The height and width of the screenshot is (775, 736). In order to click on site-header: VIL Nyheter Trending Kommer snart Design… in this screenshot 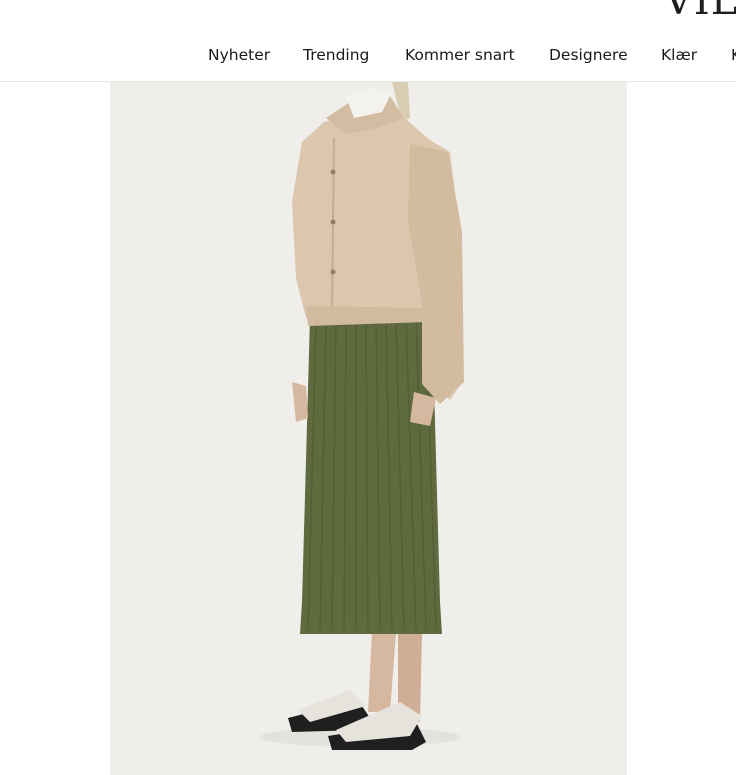, I will do `click(368, 41)`.